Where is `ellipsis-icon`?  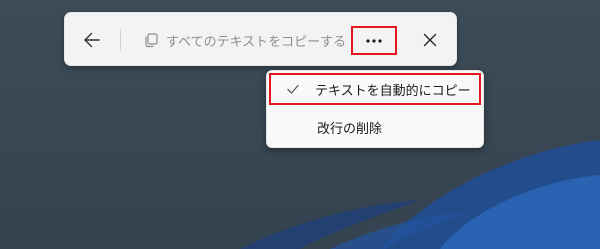 ellipsis-icon is located at coordinates (374, 40).